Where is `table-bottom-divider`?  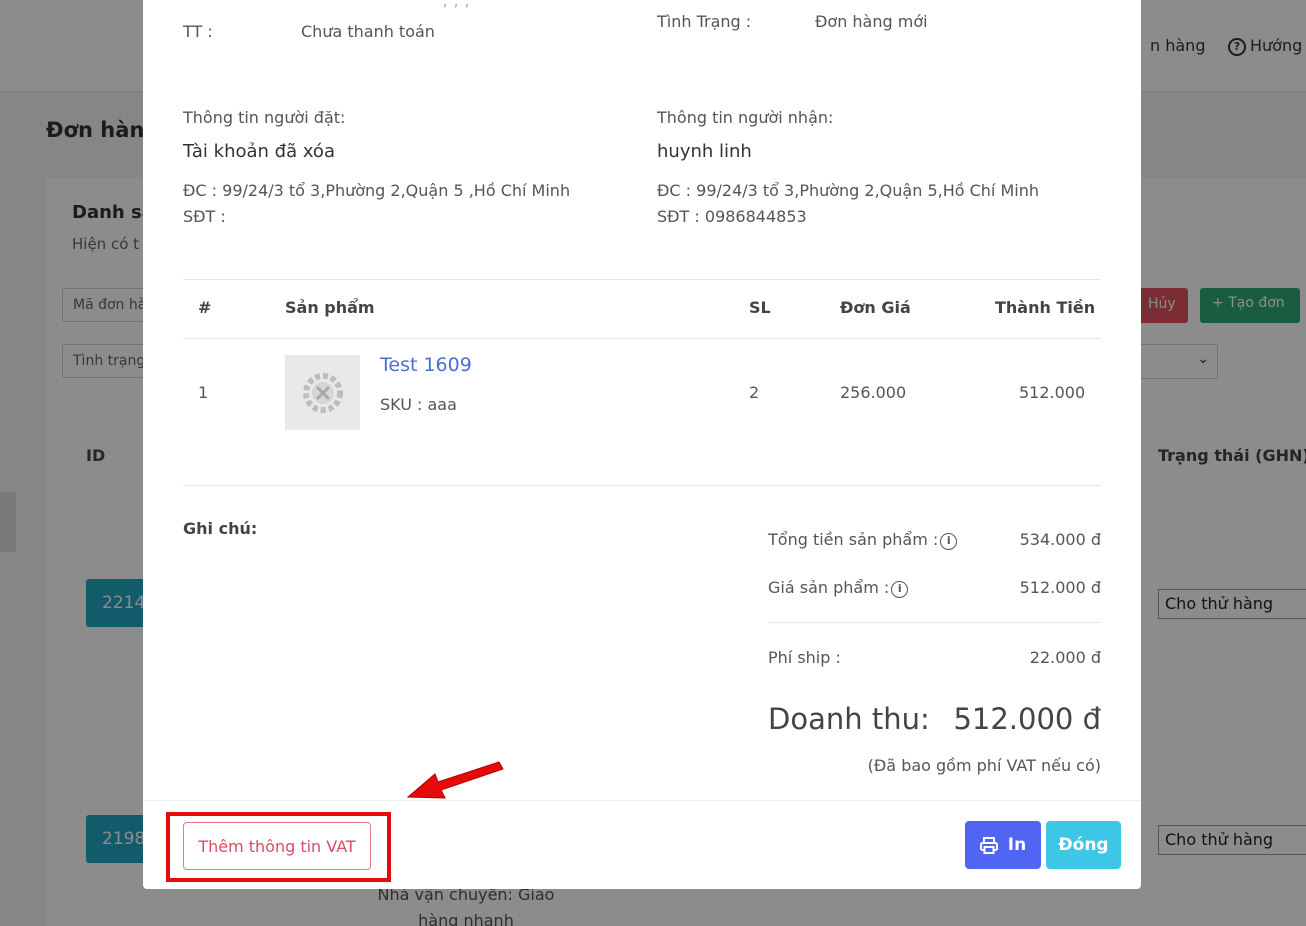 table-bottom-divider is located at coordinates (642, 485).